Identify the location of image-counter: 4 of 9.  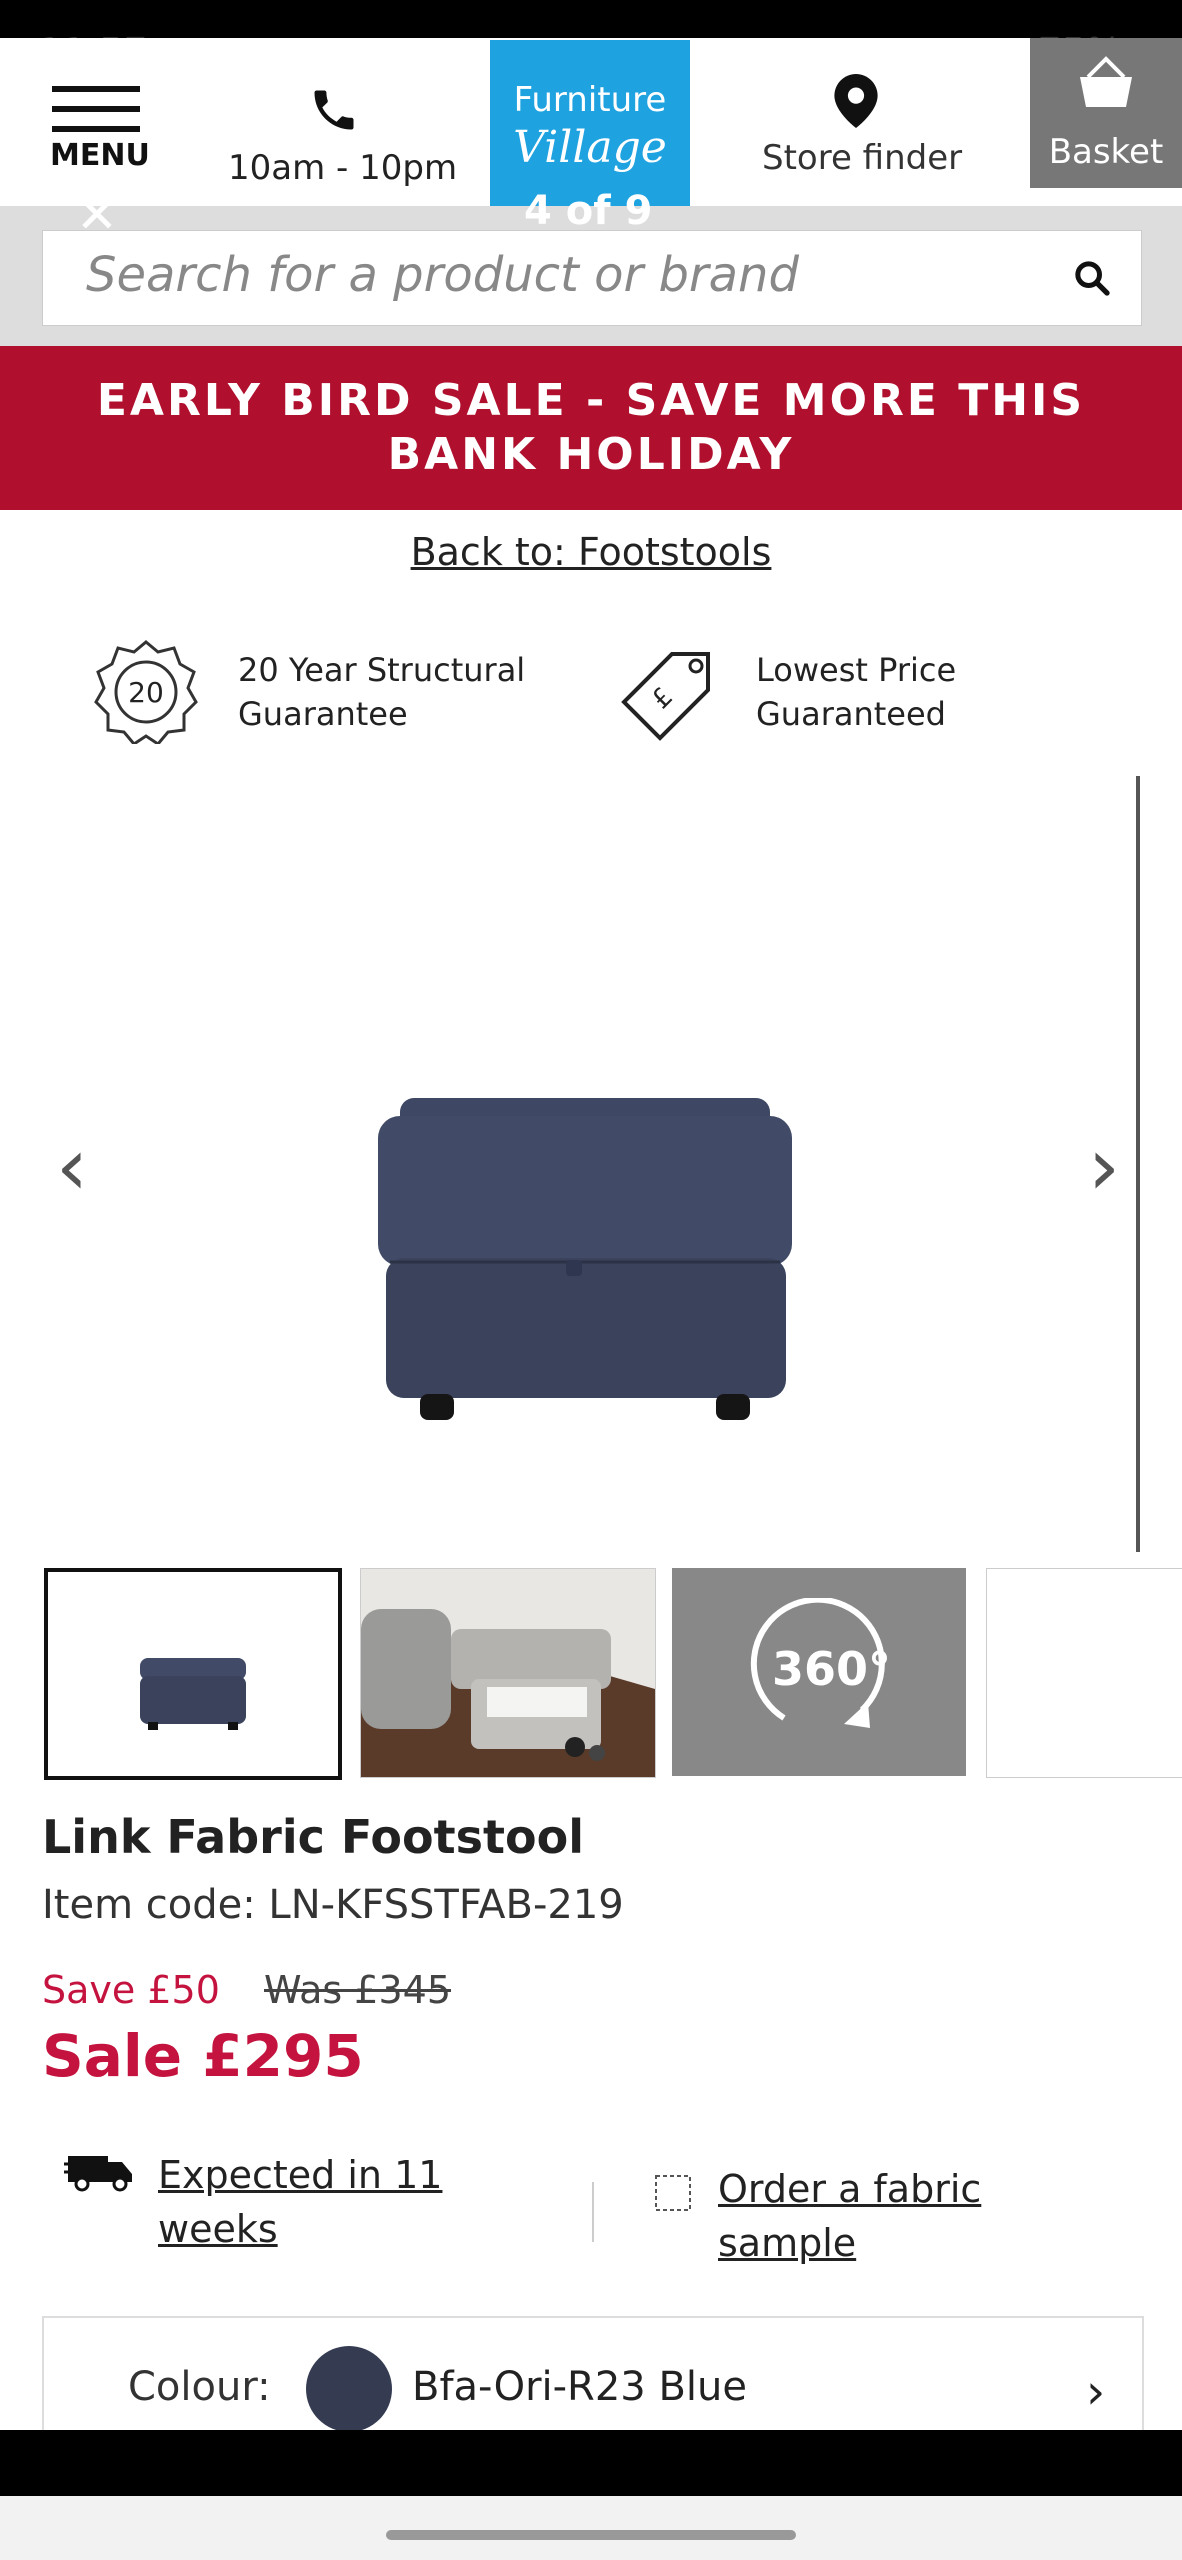
(588, 211).